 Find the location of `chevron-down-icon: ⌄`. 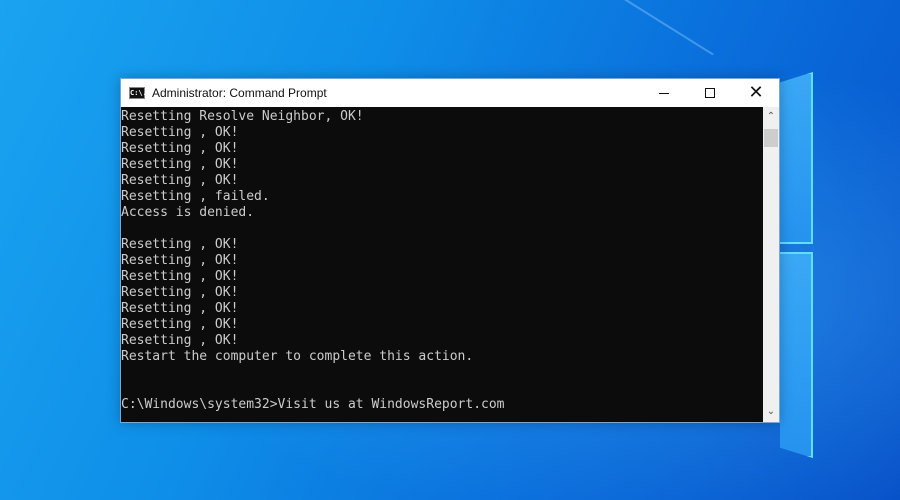

chevron-down-icon: ⌄ is located at coordinates (771, 411).